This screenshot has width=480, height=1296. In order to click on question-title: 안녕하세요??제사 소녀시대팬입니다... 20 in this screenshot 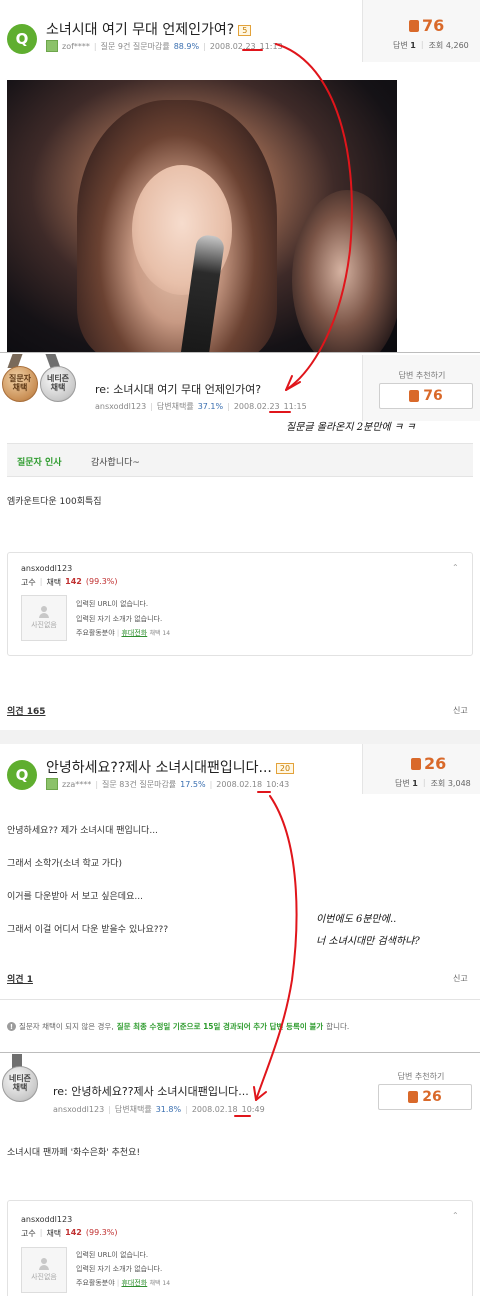, I will do `click(170, 767)`.